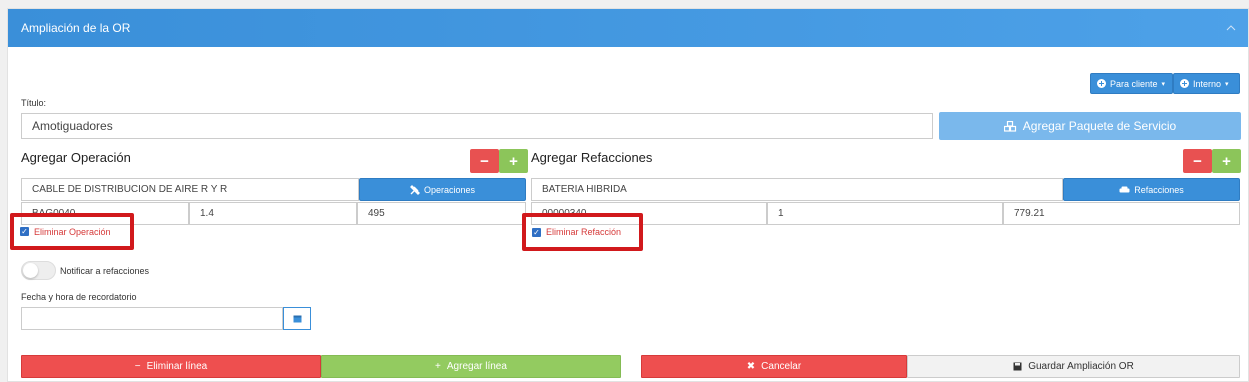 This screenshot has height=382, width=1249. Describe the element at coordinates (1121, 213) in the screenshot. I see `refaccion-price-input: 779.21` at that location.